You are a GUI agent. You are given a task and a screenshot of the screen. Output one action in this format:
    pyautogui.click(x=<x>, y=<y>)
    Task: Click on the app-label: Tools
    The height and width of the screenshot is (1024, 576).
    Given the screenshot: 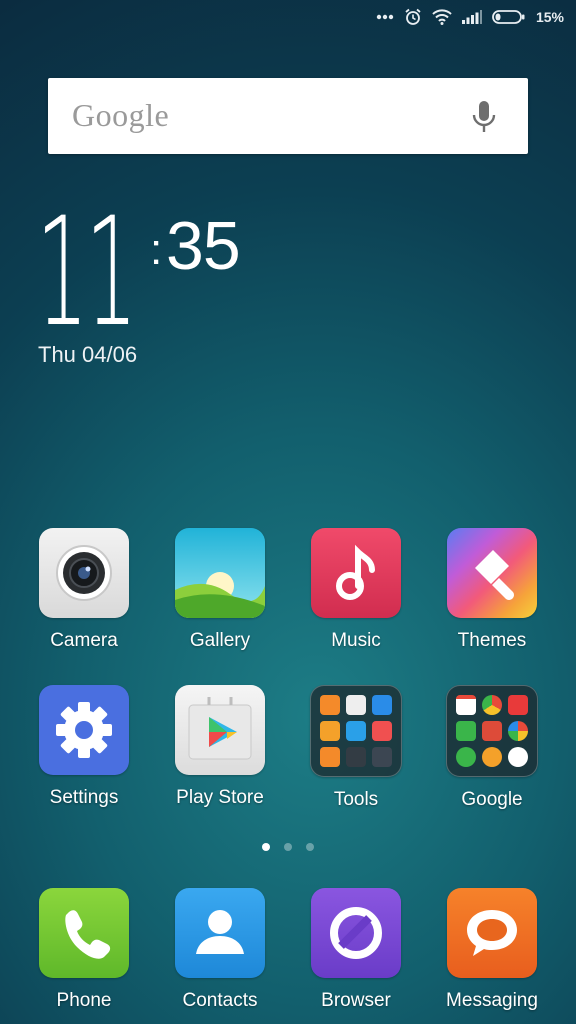 What is the action you would take?
    pyautogui.click(x=356, y=799)
    